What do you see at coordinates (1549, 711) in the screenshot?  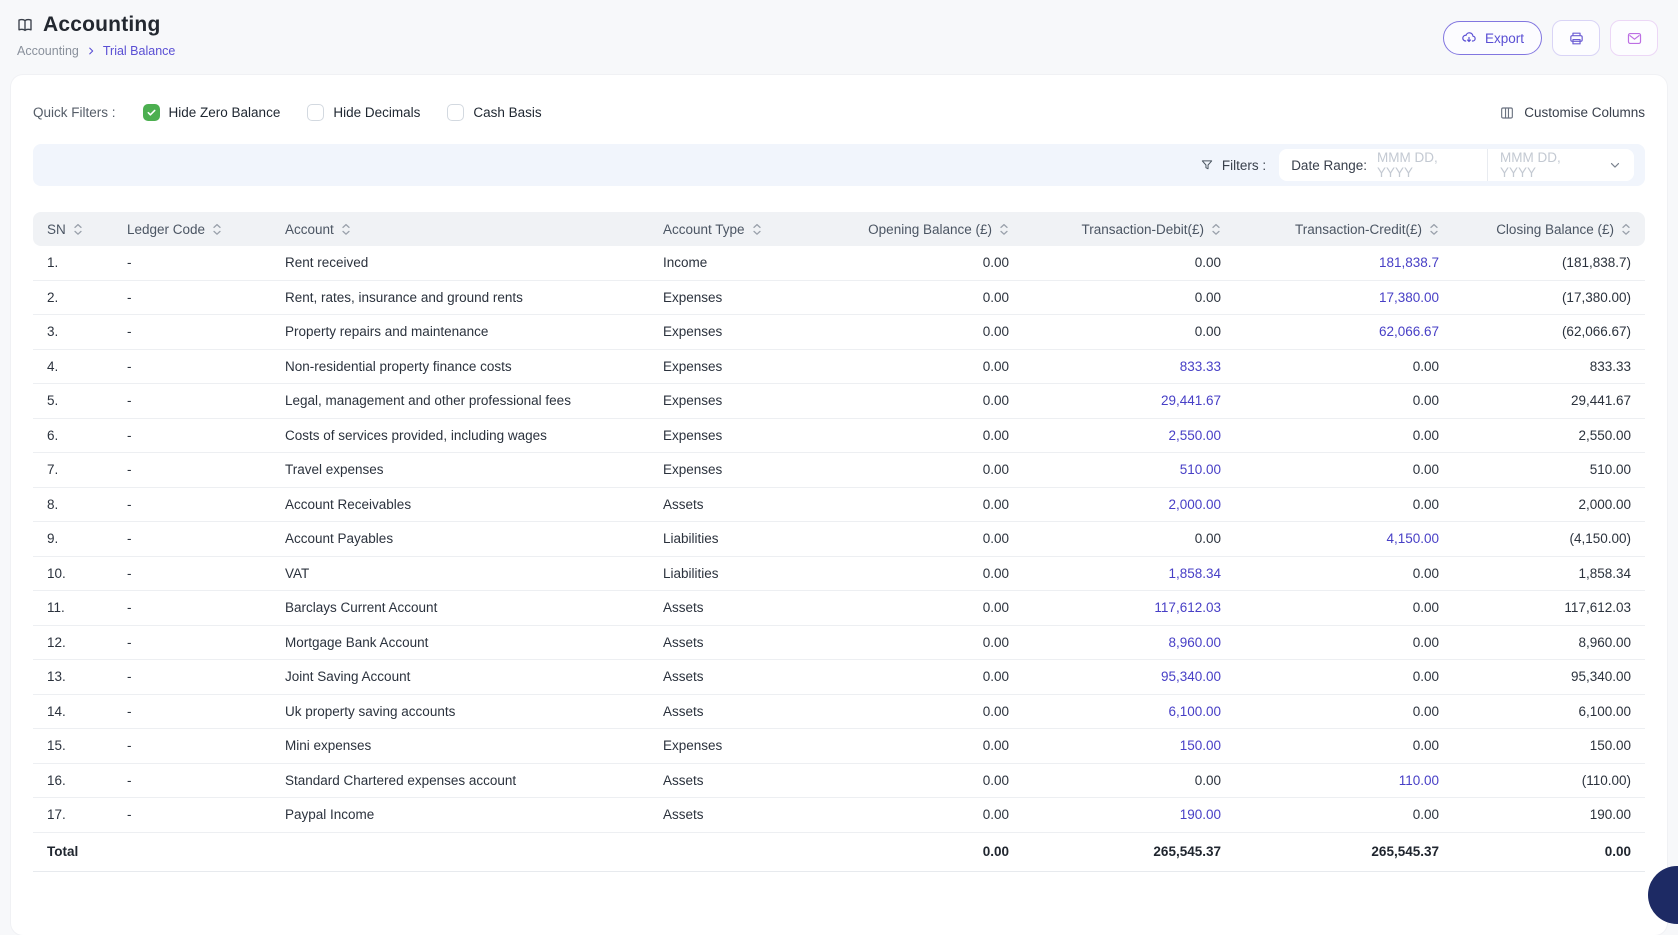 I see `cell-closing-balance: 6,100.00` at bounding box center [1549, 711].